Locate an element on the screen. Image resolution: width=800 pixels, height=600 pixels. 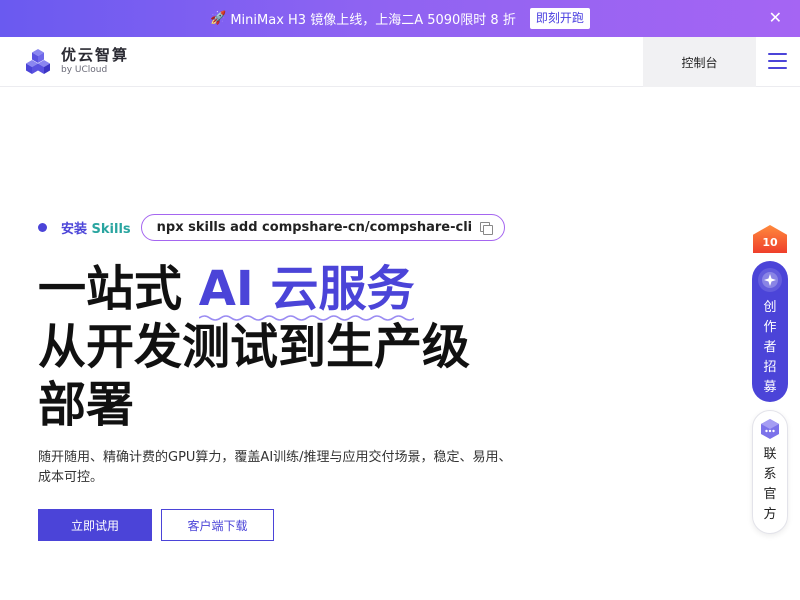
rocket-icon: 🚀 is located at coordinates (218, 18).